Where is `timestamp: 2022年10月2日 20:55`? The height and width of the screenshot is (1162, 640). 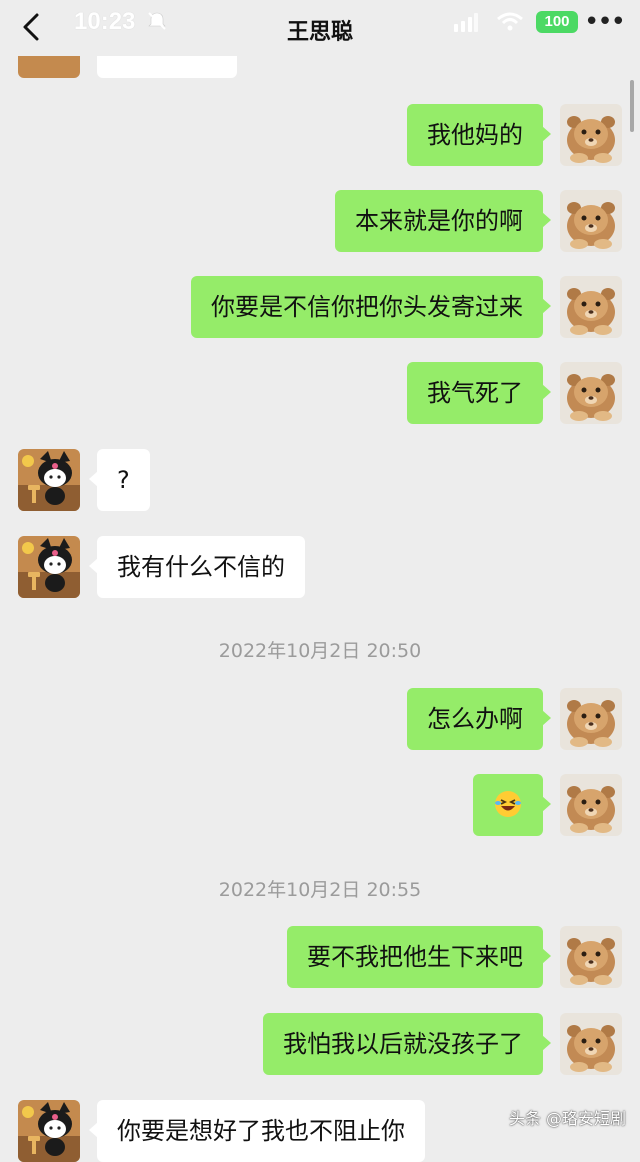 timestamp: 2022年10月2日 20:55 is located at coordinates (320, 890).